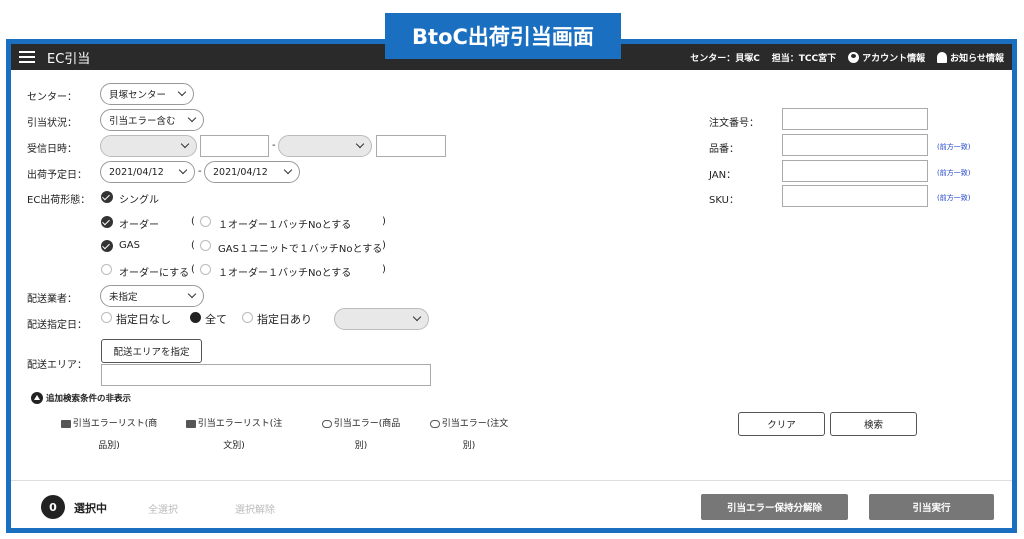  Describe the element at coordinates (285, 225) in the screenshot. I see `order-batch-label: １オーダー１バッチNoとする` at that location.